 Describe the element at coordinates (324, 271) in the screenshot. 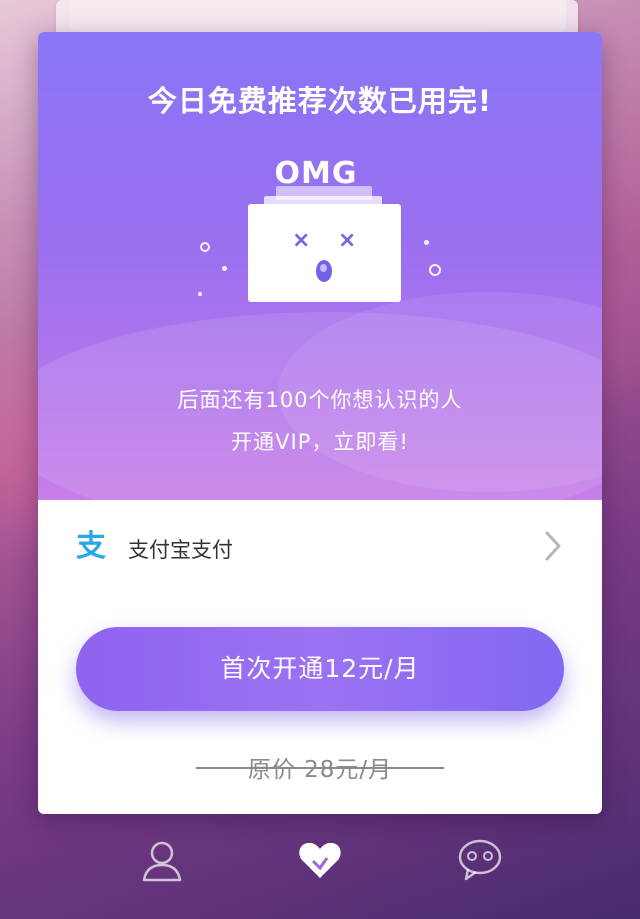

I see `open-mouth` at that location.